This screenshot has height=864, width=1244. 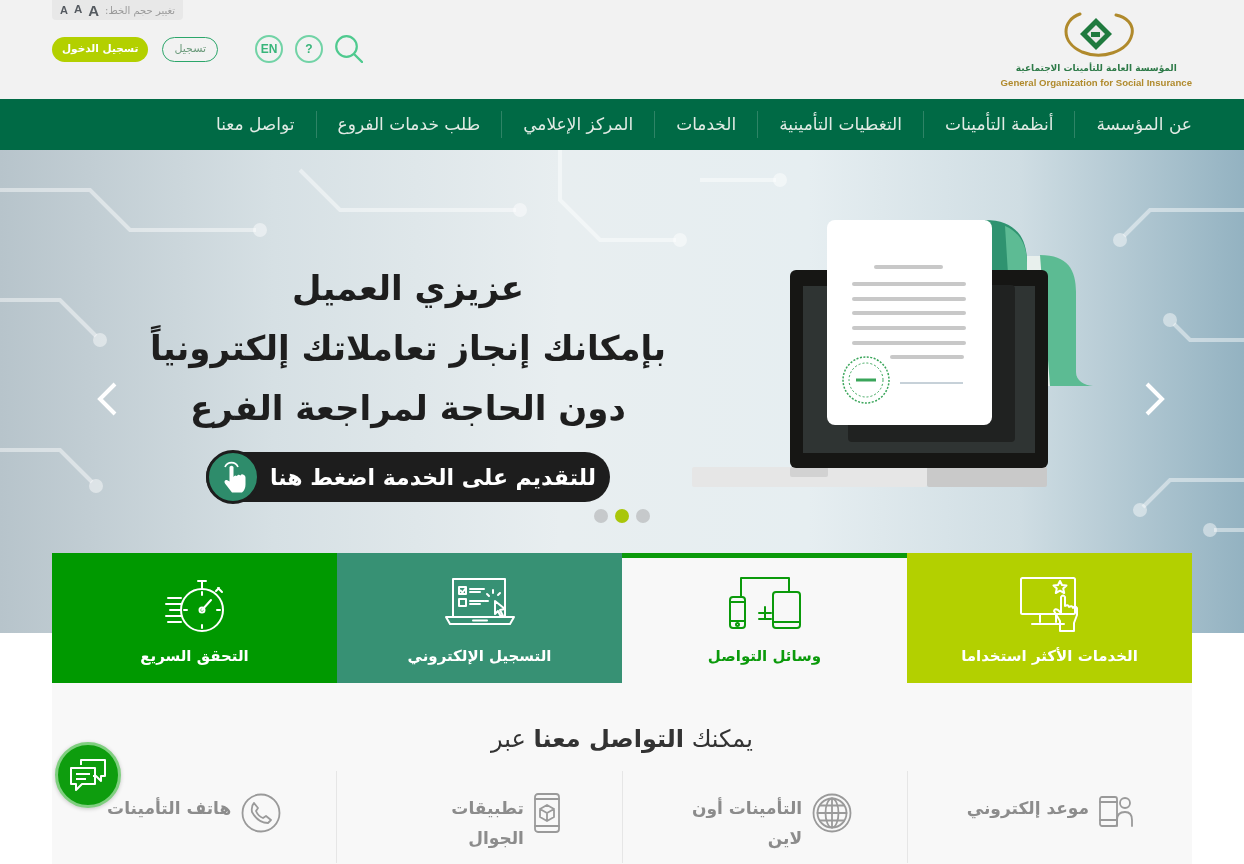 I want to click on nav-link: المركز الإعلامي, so click(x=578, y=124).